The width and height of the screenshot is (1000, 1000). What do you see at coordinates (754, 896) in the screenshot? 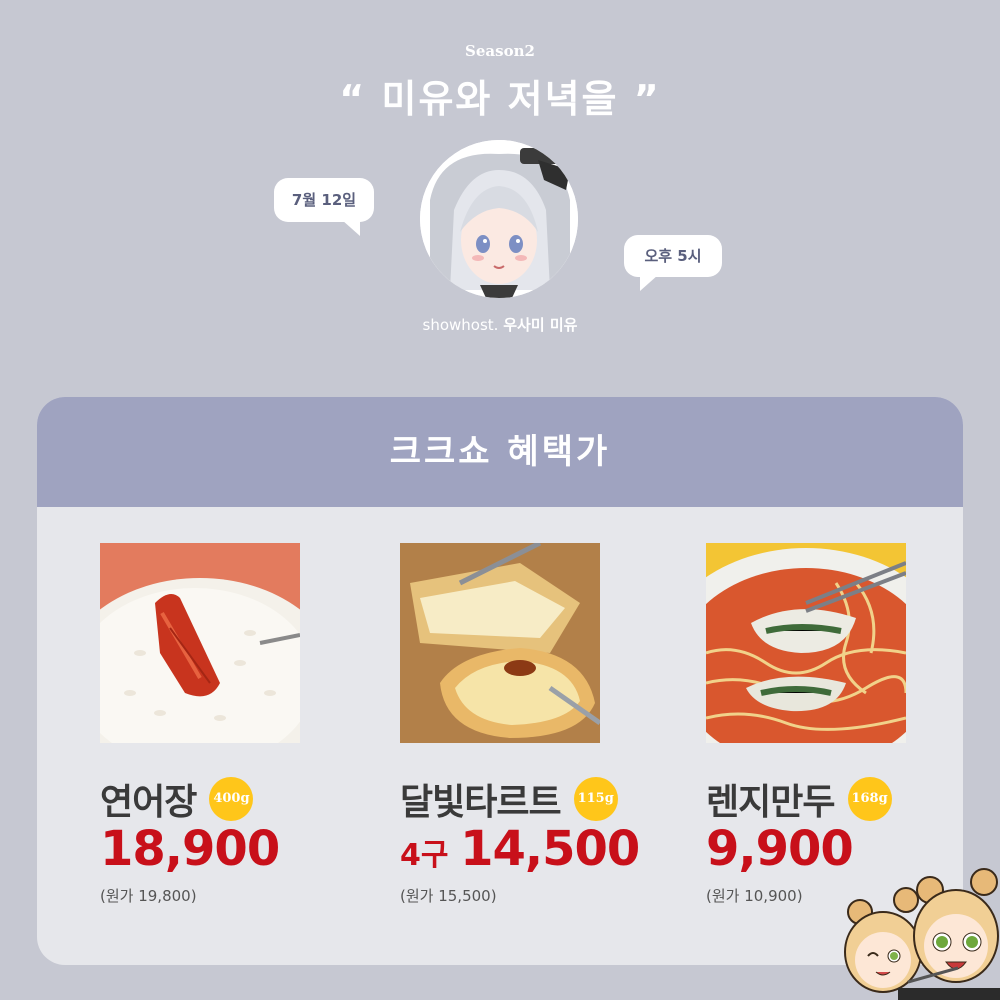
I see `original-price: (원가 10,900)` at bounding box center [754, 896].